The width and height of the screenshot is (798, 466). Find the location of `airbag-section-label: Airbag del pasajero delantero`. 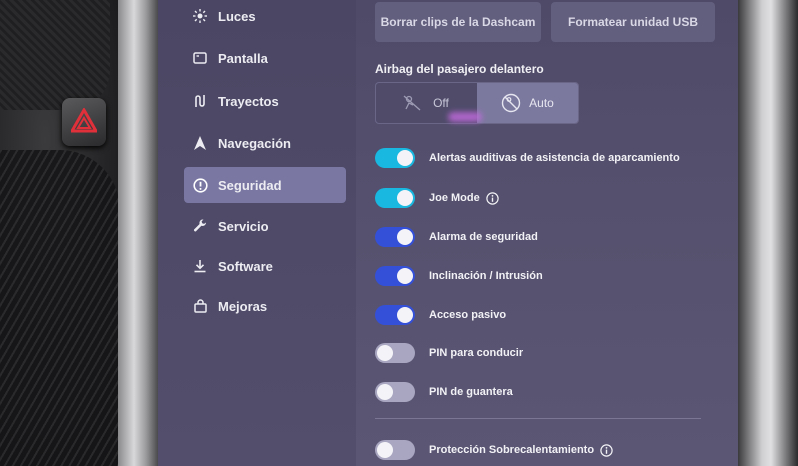

airbag-section-label: Airbag del pasajero delantero is located at coordinates (459, 69).